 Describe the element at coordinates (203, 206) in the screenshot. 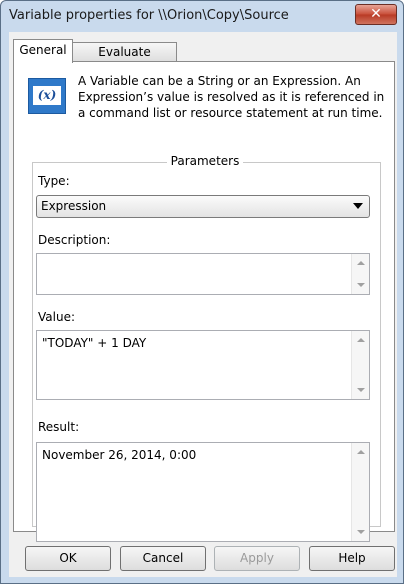

I see `type-select: Expression` at that location.